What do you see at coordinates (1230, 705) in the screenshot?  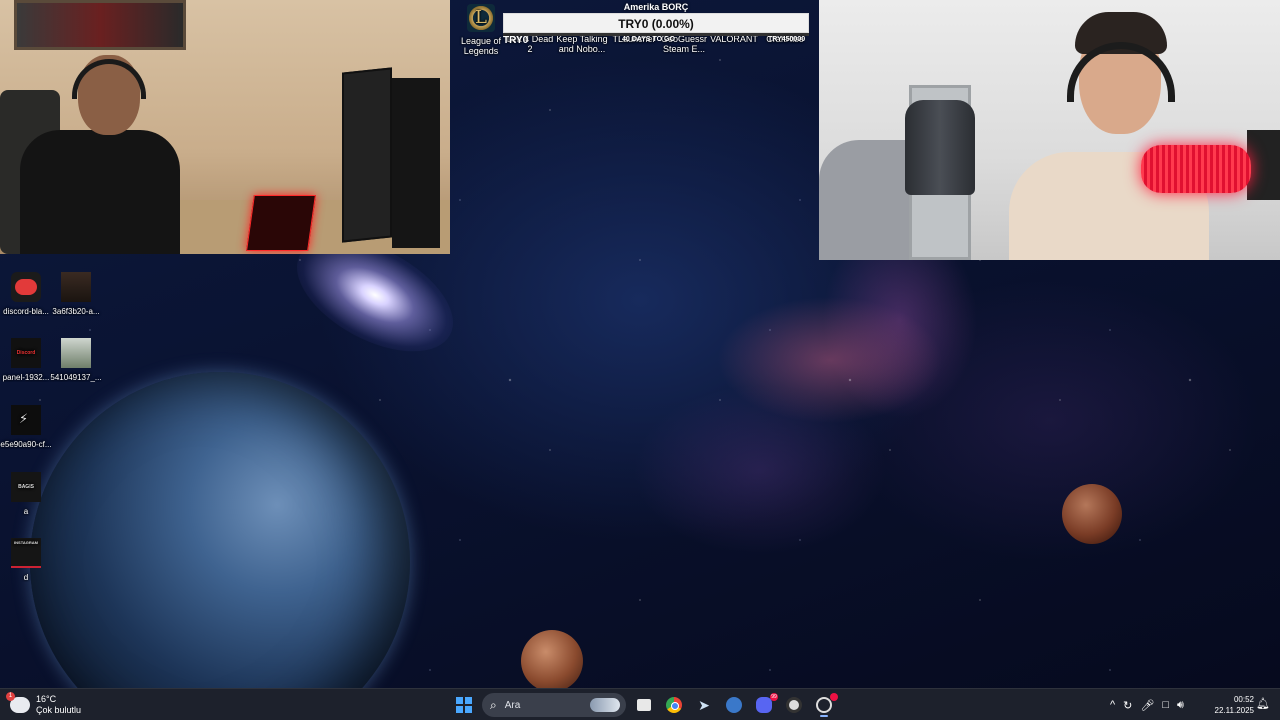 I see `taskbar-clock: 00:52 22.11.2025` at bounding box center [1230, 705].